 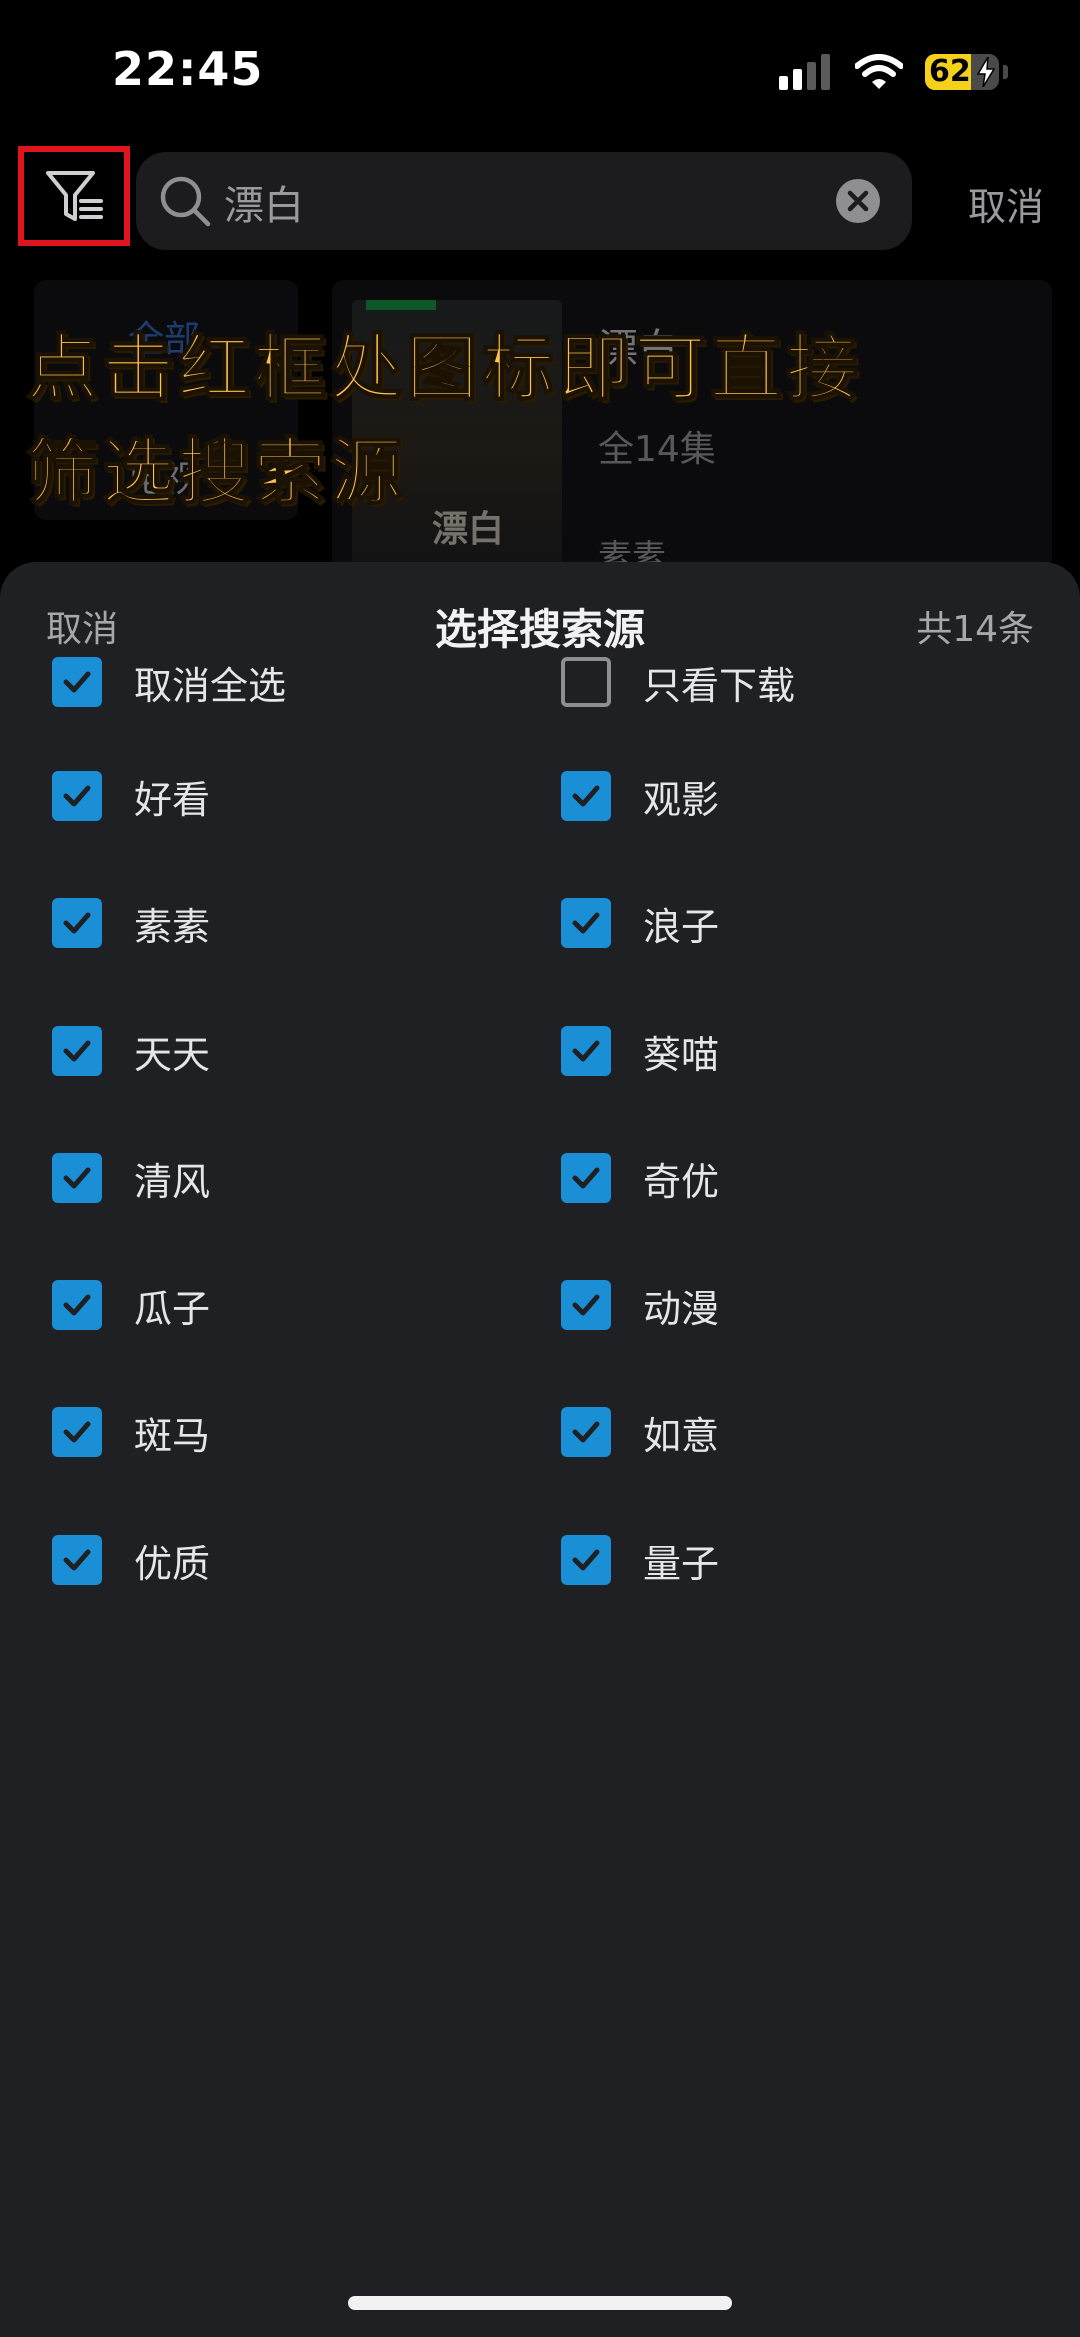 I want to click on filter-source-button, so click(x=74, y=196).